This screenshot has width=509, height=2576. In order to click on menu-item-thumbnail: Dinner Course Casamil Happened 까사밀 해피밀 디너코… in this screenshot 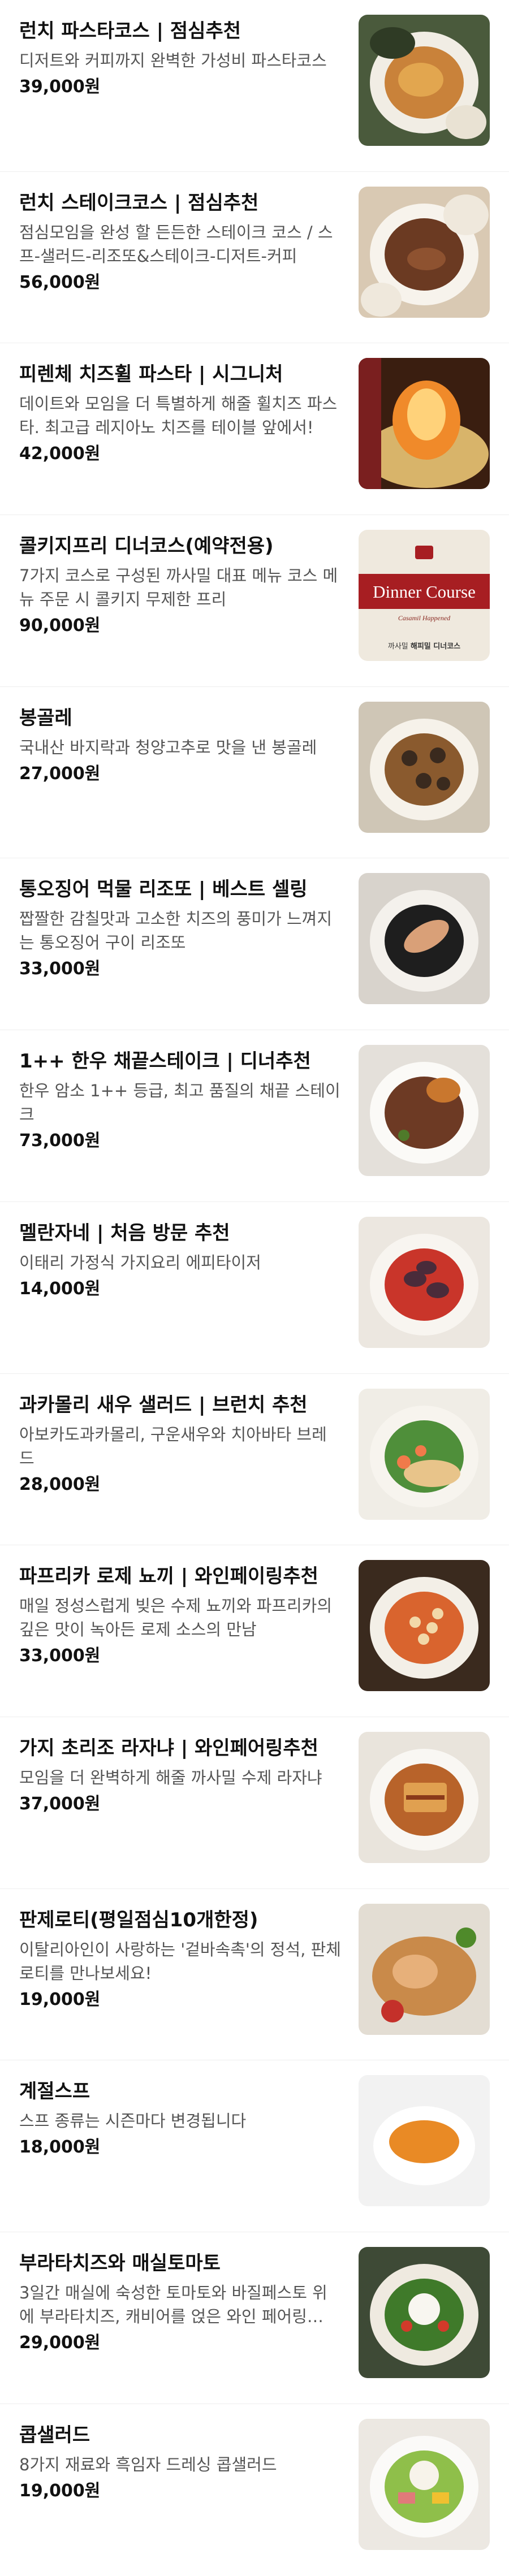, I will do `click(425, 596)`.